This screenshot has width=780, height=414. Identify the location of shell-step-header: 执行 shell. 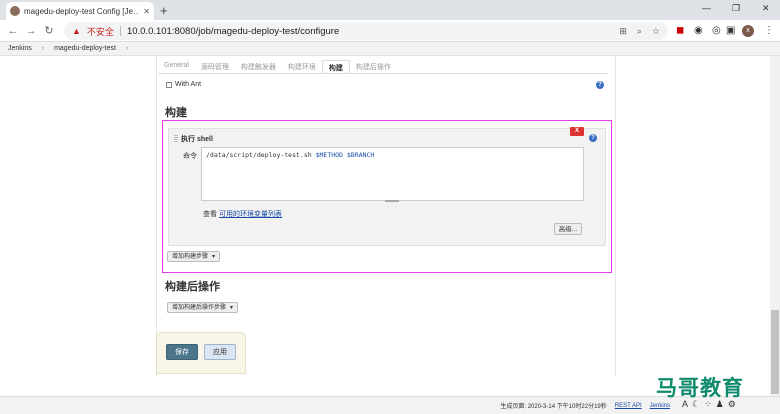
(193, 139).